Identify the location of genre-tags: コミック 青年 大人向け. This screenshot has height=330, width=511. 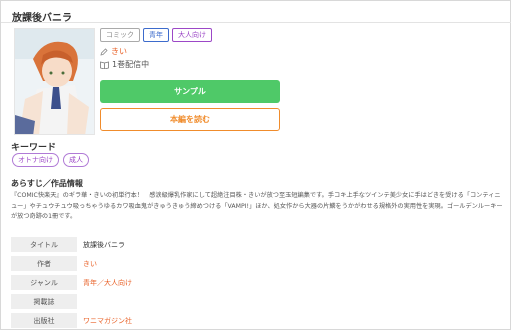
(156, 35).